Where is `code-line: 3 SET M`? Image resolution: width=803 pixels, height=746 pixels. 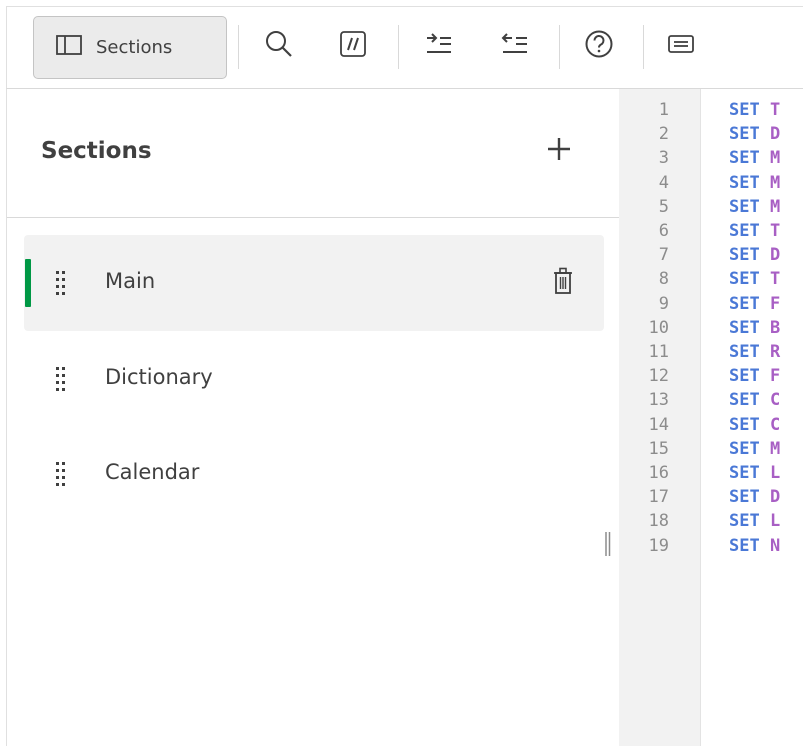 code-line: 3 SET M is located at coordinates (711, 160).